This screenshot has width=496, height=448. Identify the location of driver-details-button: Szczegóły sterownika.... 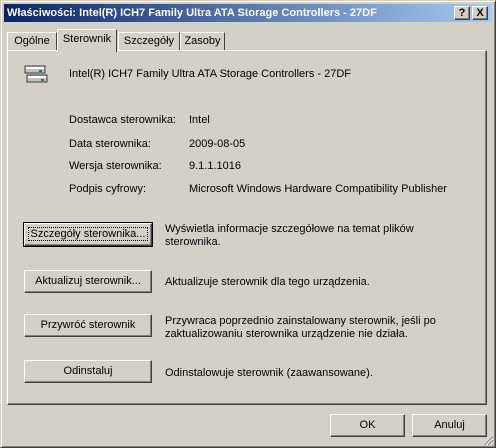
(88, 234).